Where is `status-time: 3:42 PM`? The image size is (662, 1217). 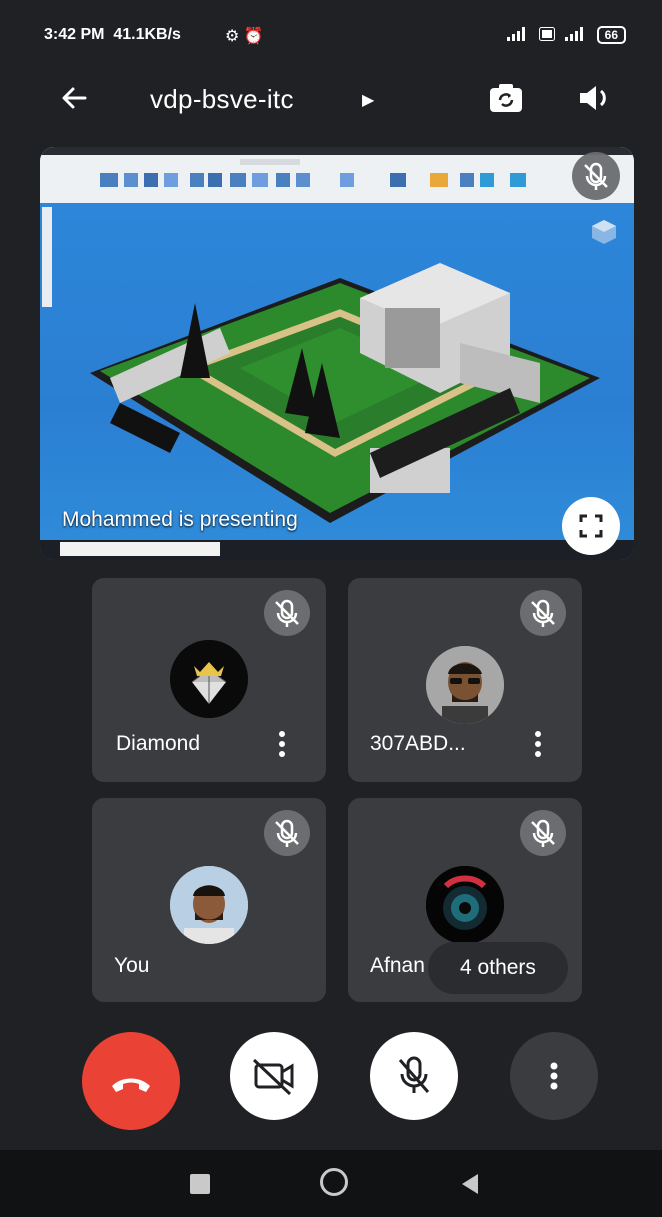 status-time: 3:42 PM is located at coordinates (74, 34).